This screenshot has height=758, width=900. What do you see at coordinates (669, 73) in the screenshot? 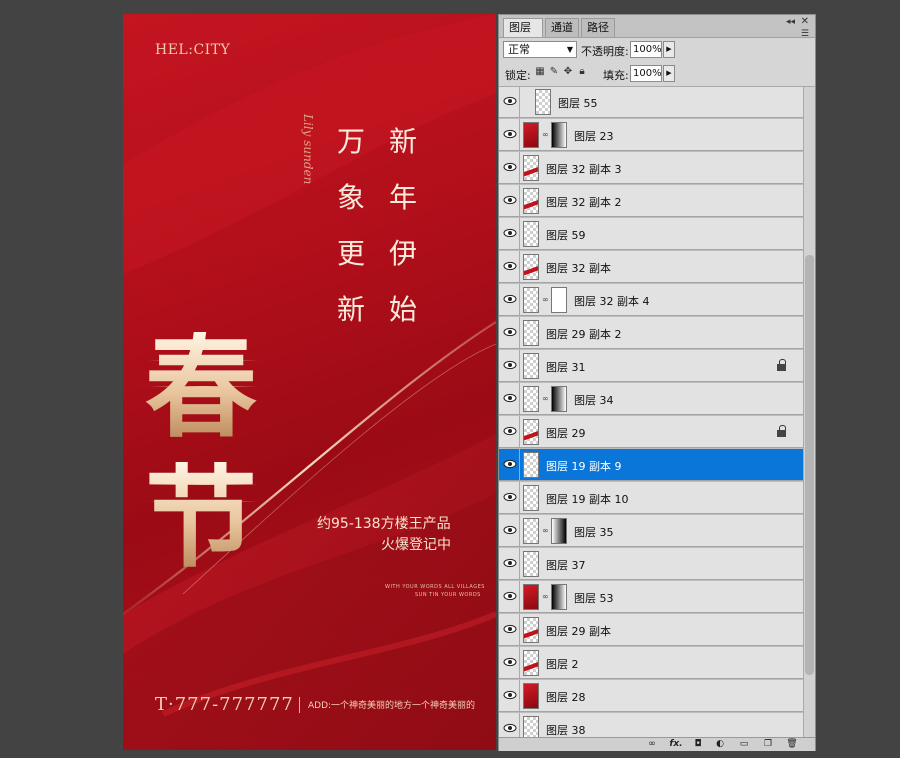
I see `fill-slider-arrow-icon: ▶` at bounding box center [669, 73].